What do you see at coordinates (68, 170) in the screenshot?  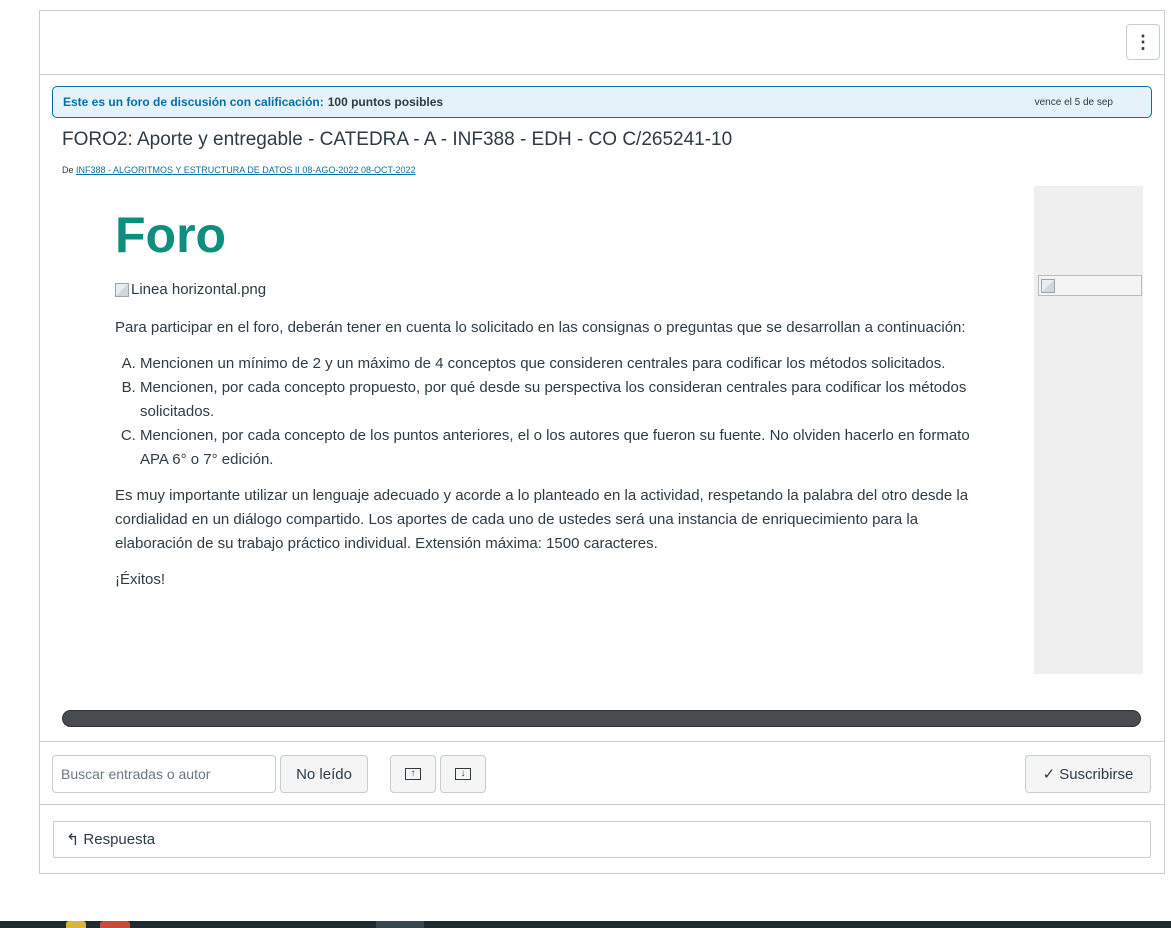 I see `from-prefix: De` at bounding box center [68, 170].